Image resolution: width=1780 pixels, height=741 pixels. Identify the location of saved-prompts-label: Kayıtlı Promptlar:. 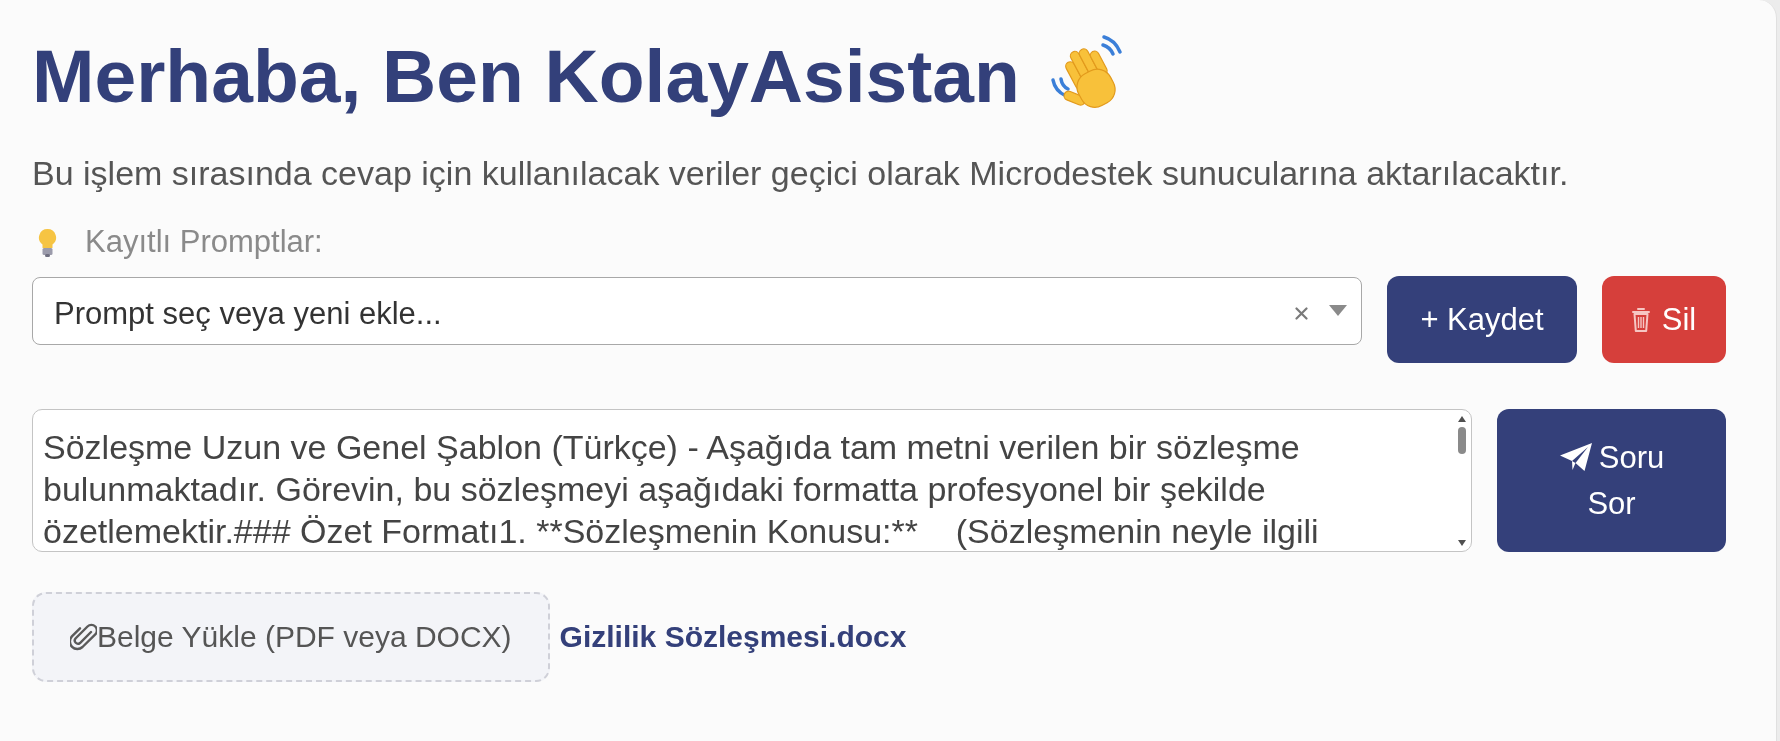
(204, 242).